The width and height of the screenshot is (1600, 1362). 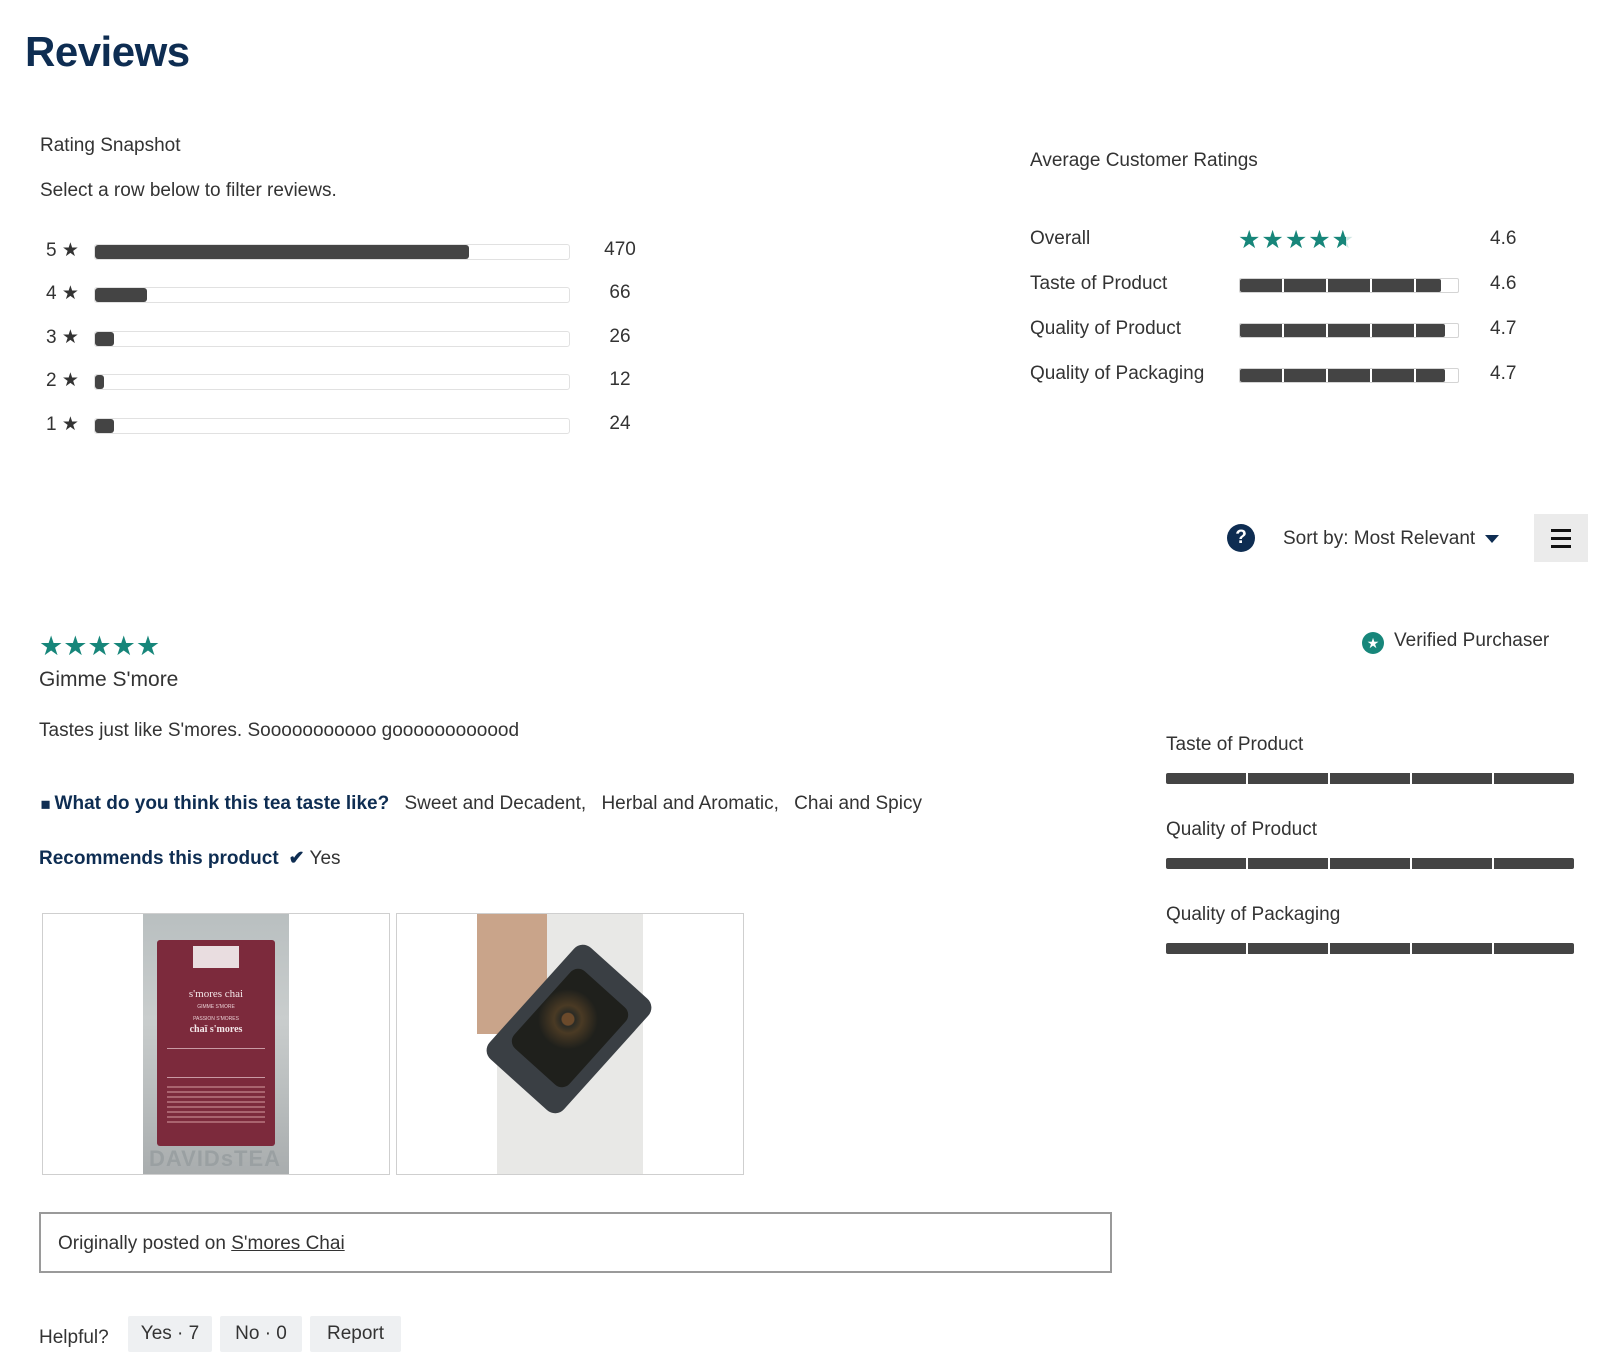 I want to click on review-stars: ★★★★★, so click(x=100, y=646).